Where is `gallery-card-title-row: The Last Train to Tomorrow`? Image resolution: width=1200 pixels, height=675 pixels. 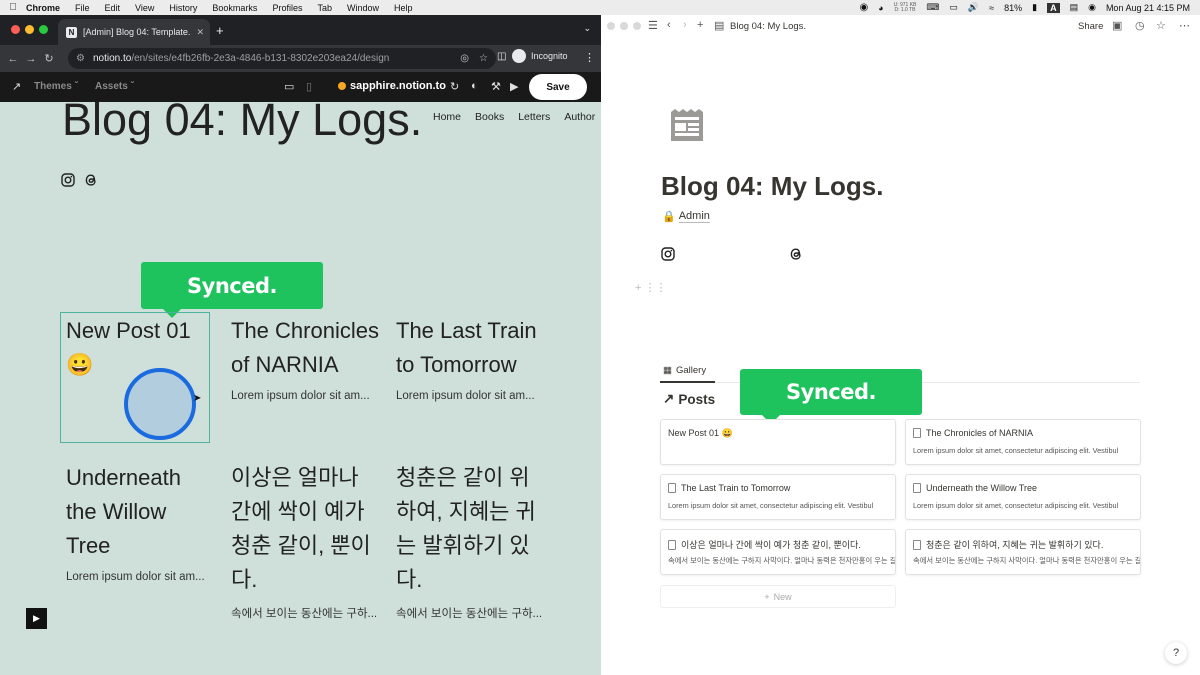
gallery-card-title-row: The Last Train to Tomorrow is located at coordinates (729, 488).